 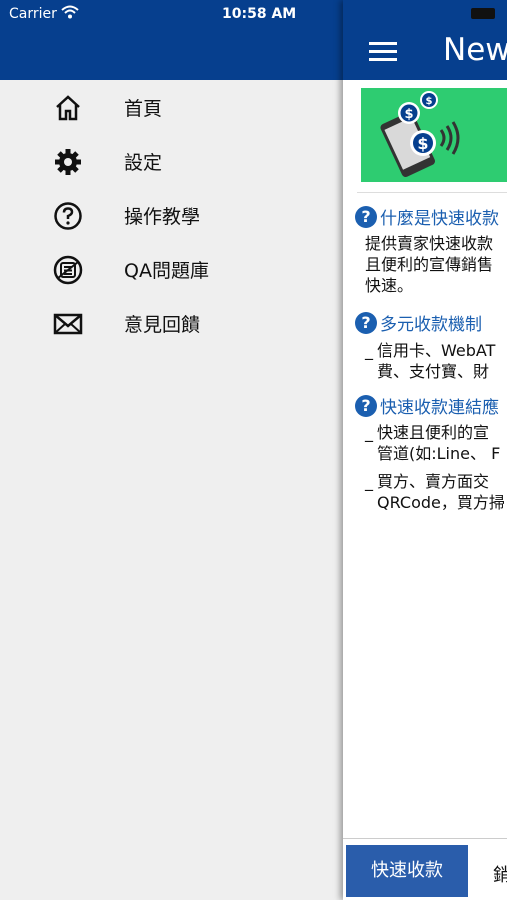 I want to click on help-circle-icon, so click(x=68, y=216).